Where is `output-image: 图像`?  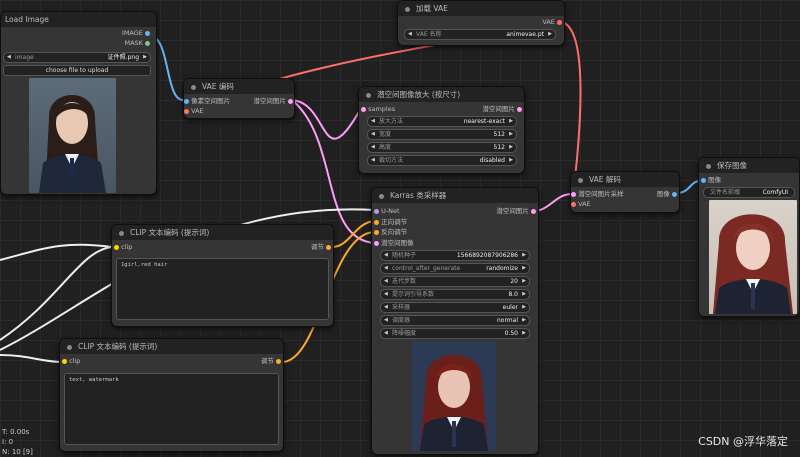
output-image: 图像 is located at coordinates (667, 194).